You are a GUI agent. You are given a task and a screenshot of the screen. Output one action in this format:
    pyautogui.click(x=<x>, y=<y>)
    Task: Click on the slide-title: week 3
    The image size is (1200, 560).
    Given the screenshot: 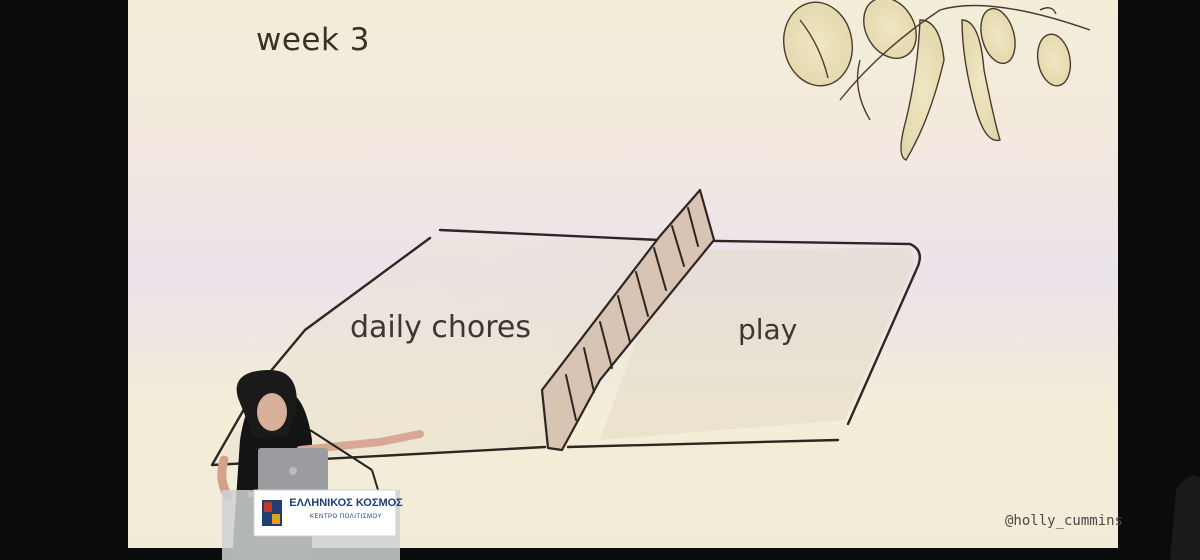 What is the action you would take?
    pyautogui.click(x=313, y=40)
    